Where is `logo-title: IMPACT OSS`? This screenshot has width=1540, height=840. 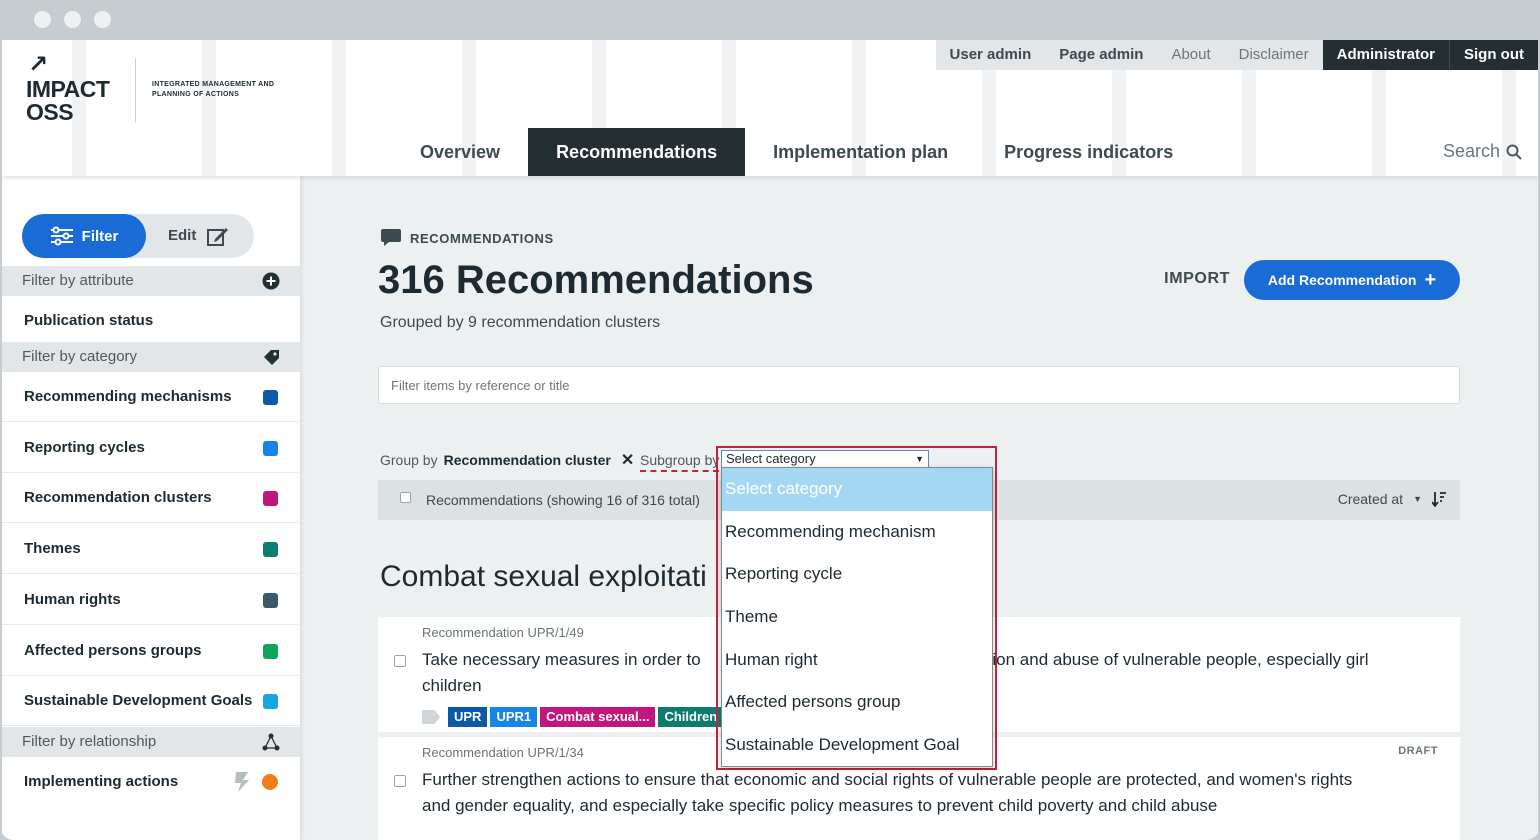
logo-title: IMPACT OSS is located at coordinates (68, 100).